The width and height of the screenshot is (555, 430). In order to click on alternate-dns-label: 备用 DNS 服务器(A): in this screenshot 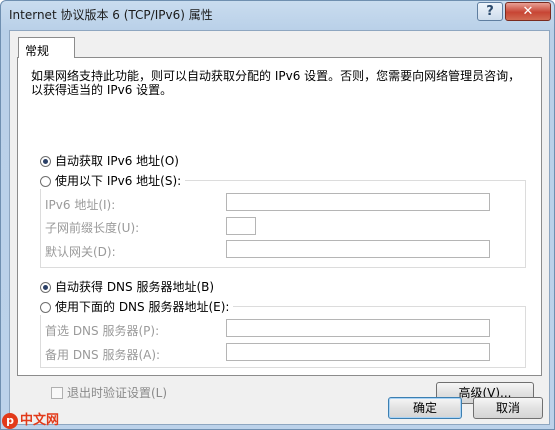, I will do `click(103, 355)`.